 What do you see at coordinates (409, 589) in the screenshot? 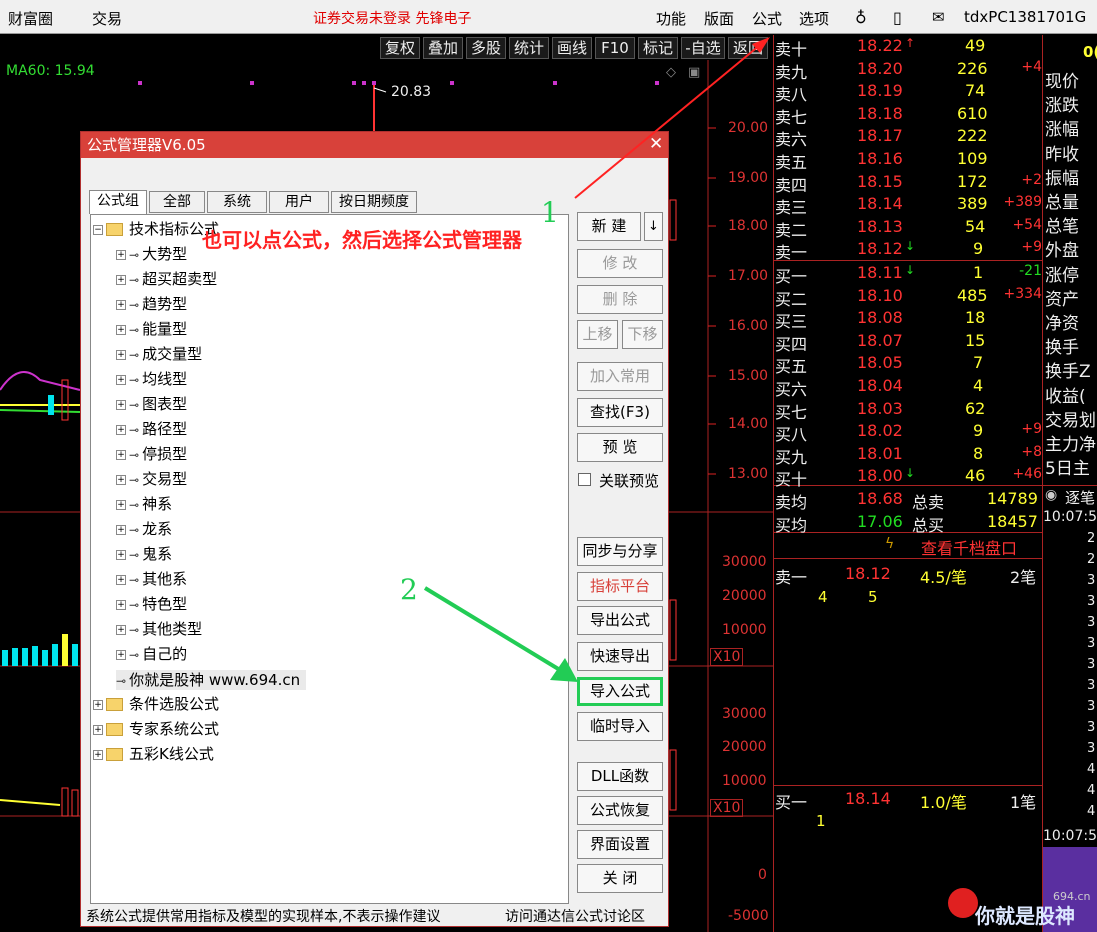
I see `annotation-number-2: 2` at bounding box center [409, 589].